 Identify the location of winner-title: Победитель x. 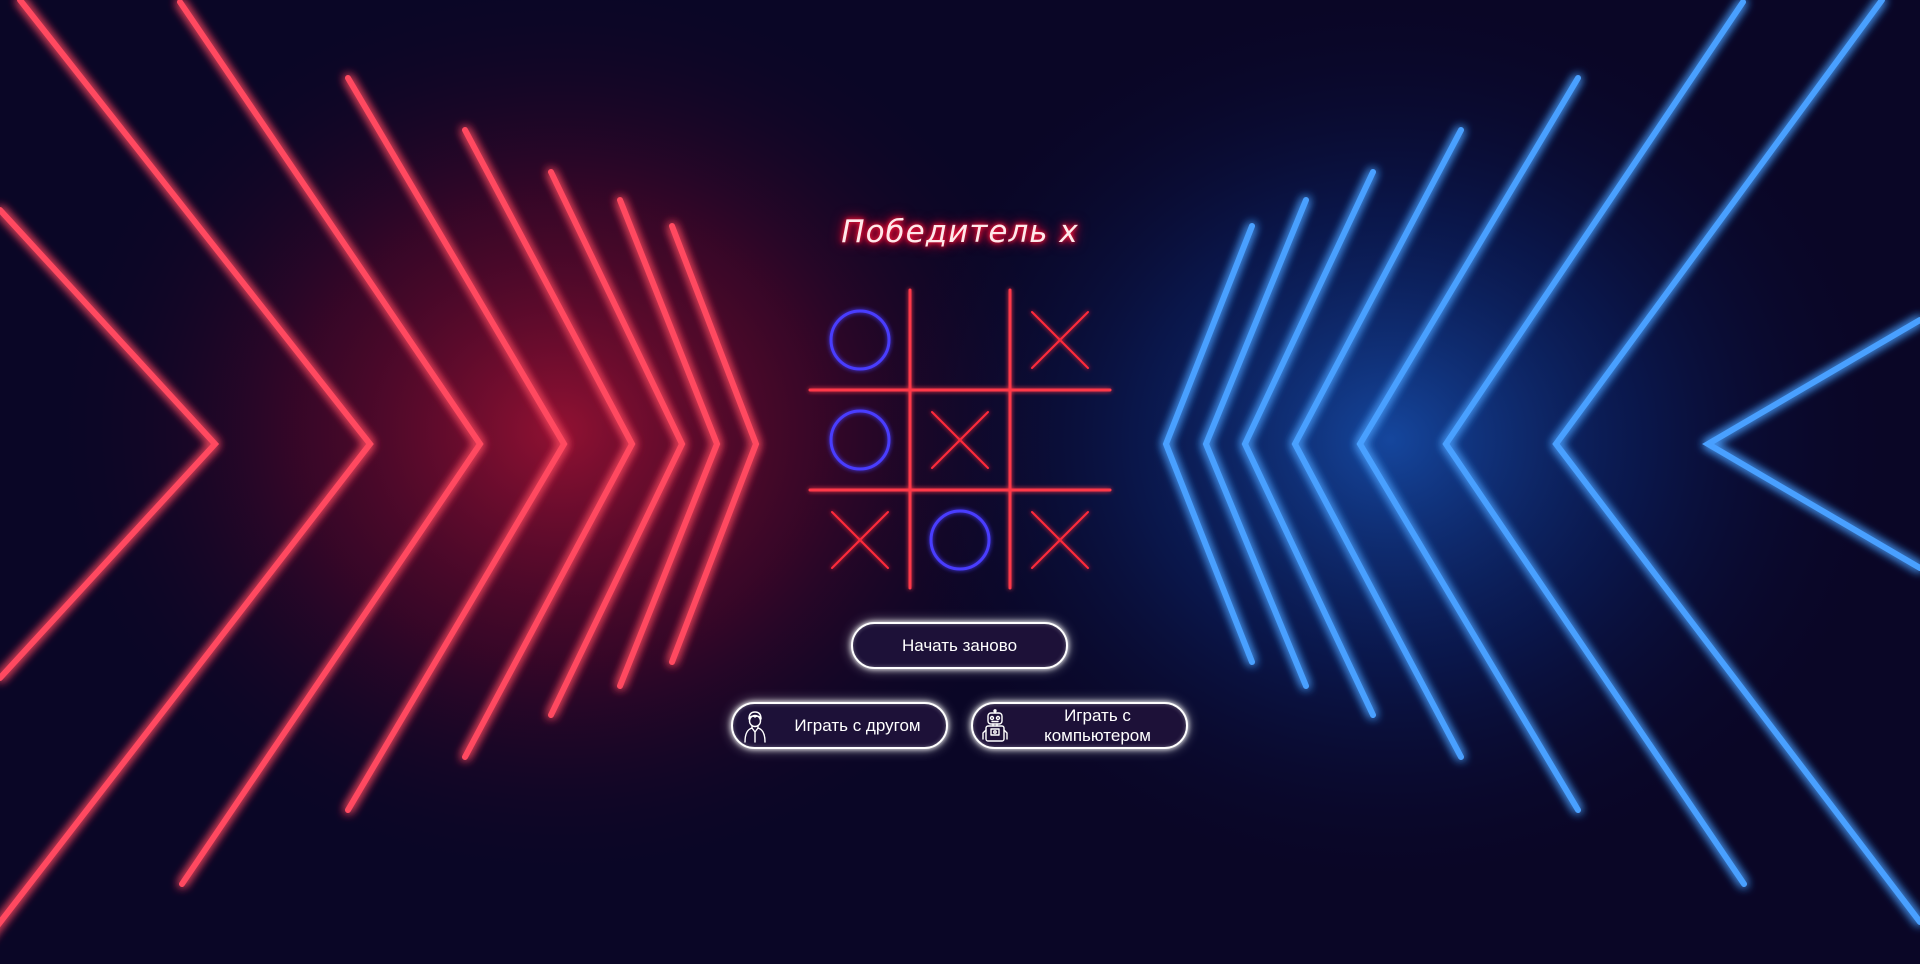
(960, 232).